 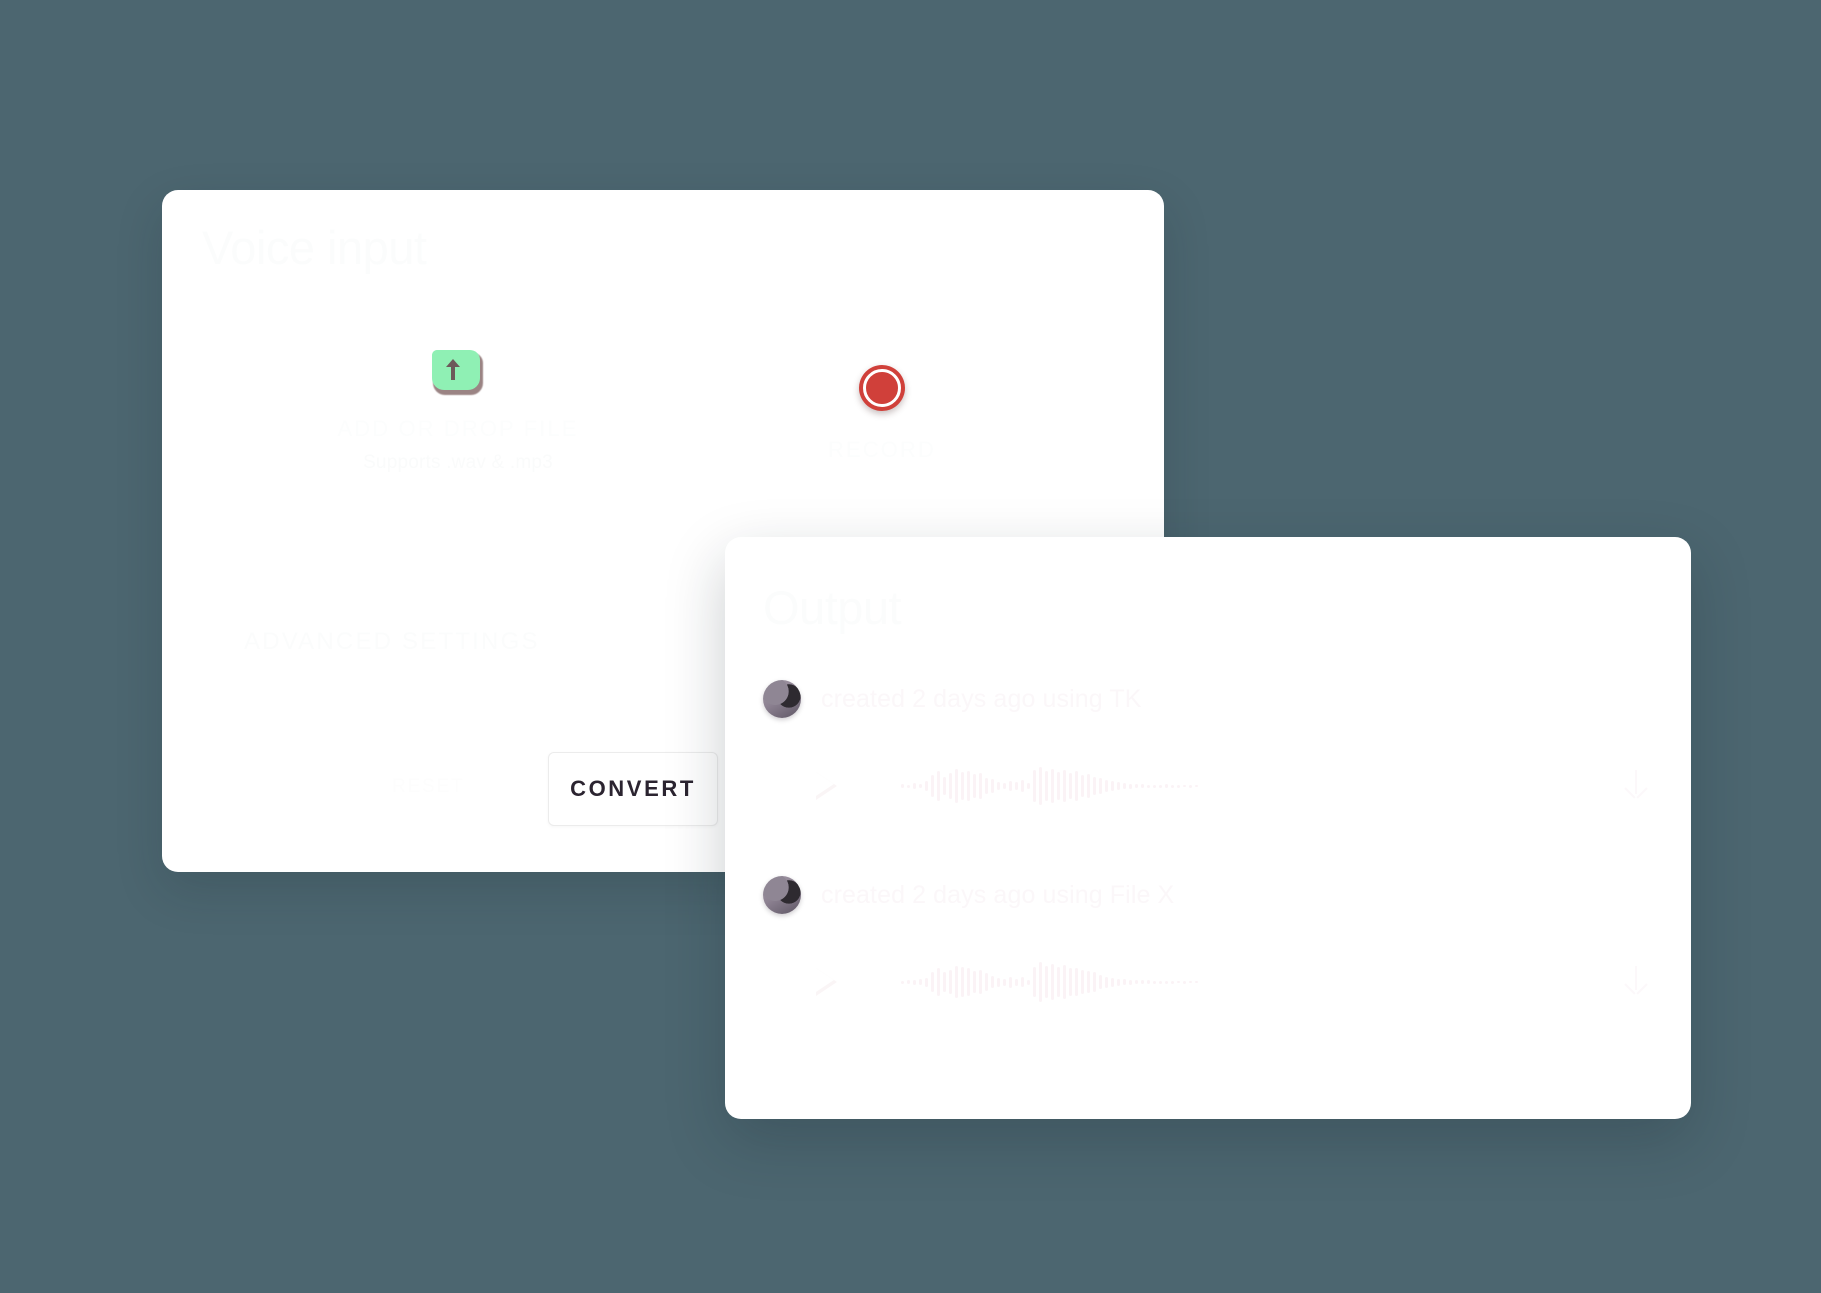 I want to click on record-circle-icon, so click(x=882, y=388).